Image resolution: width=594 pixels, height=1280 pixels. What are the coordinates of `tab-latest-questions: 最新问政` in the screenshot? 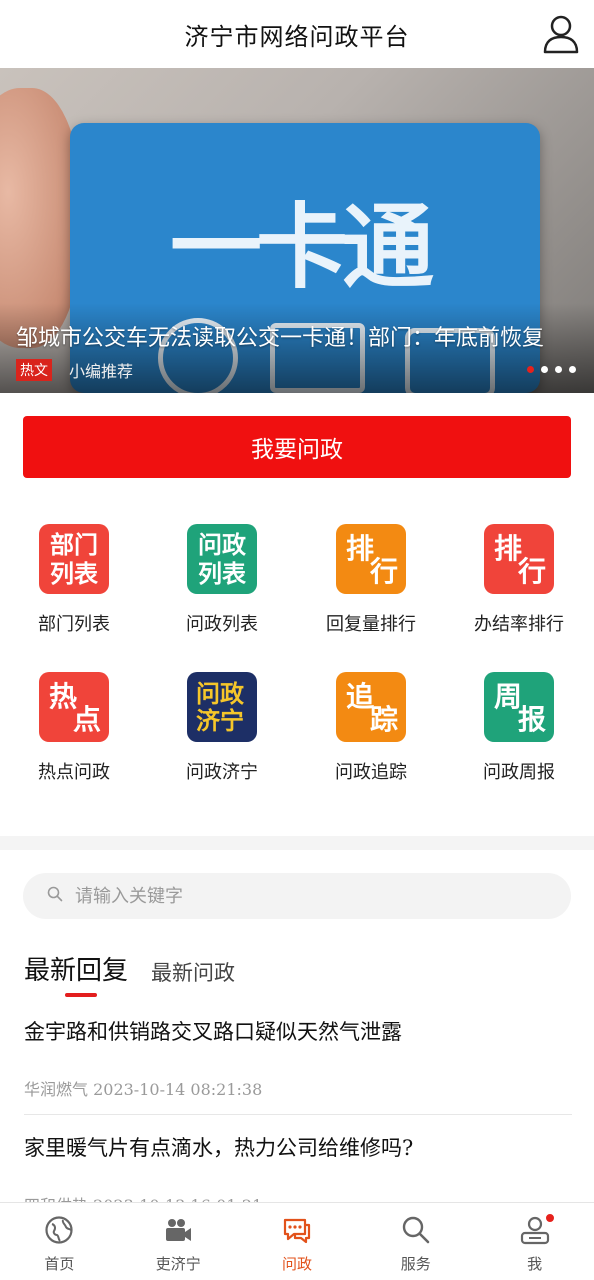 It's located at (193, 972).